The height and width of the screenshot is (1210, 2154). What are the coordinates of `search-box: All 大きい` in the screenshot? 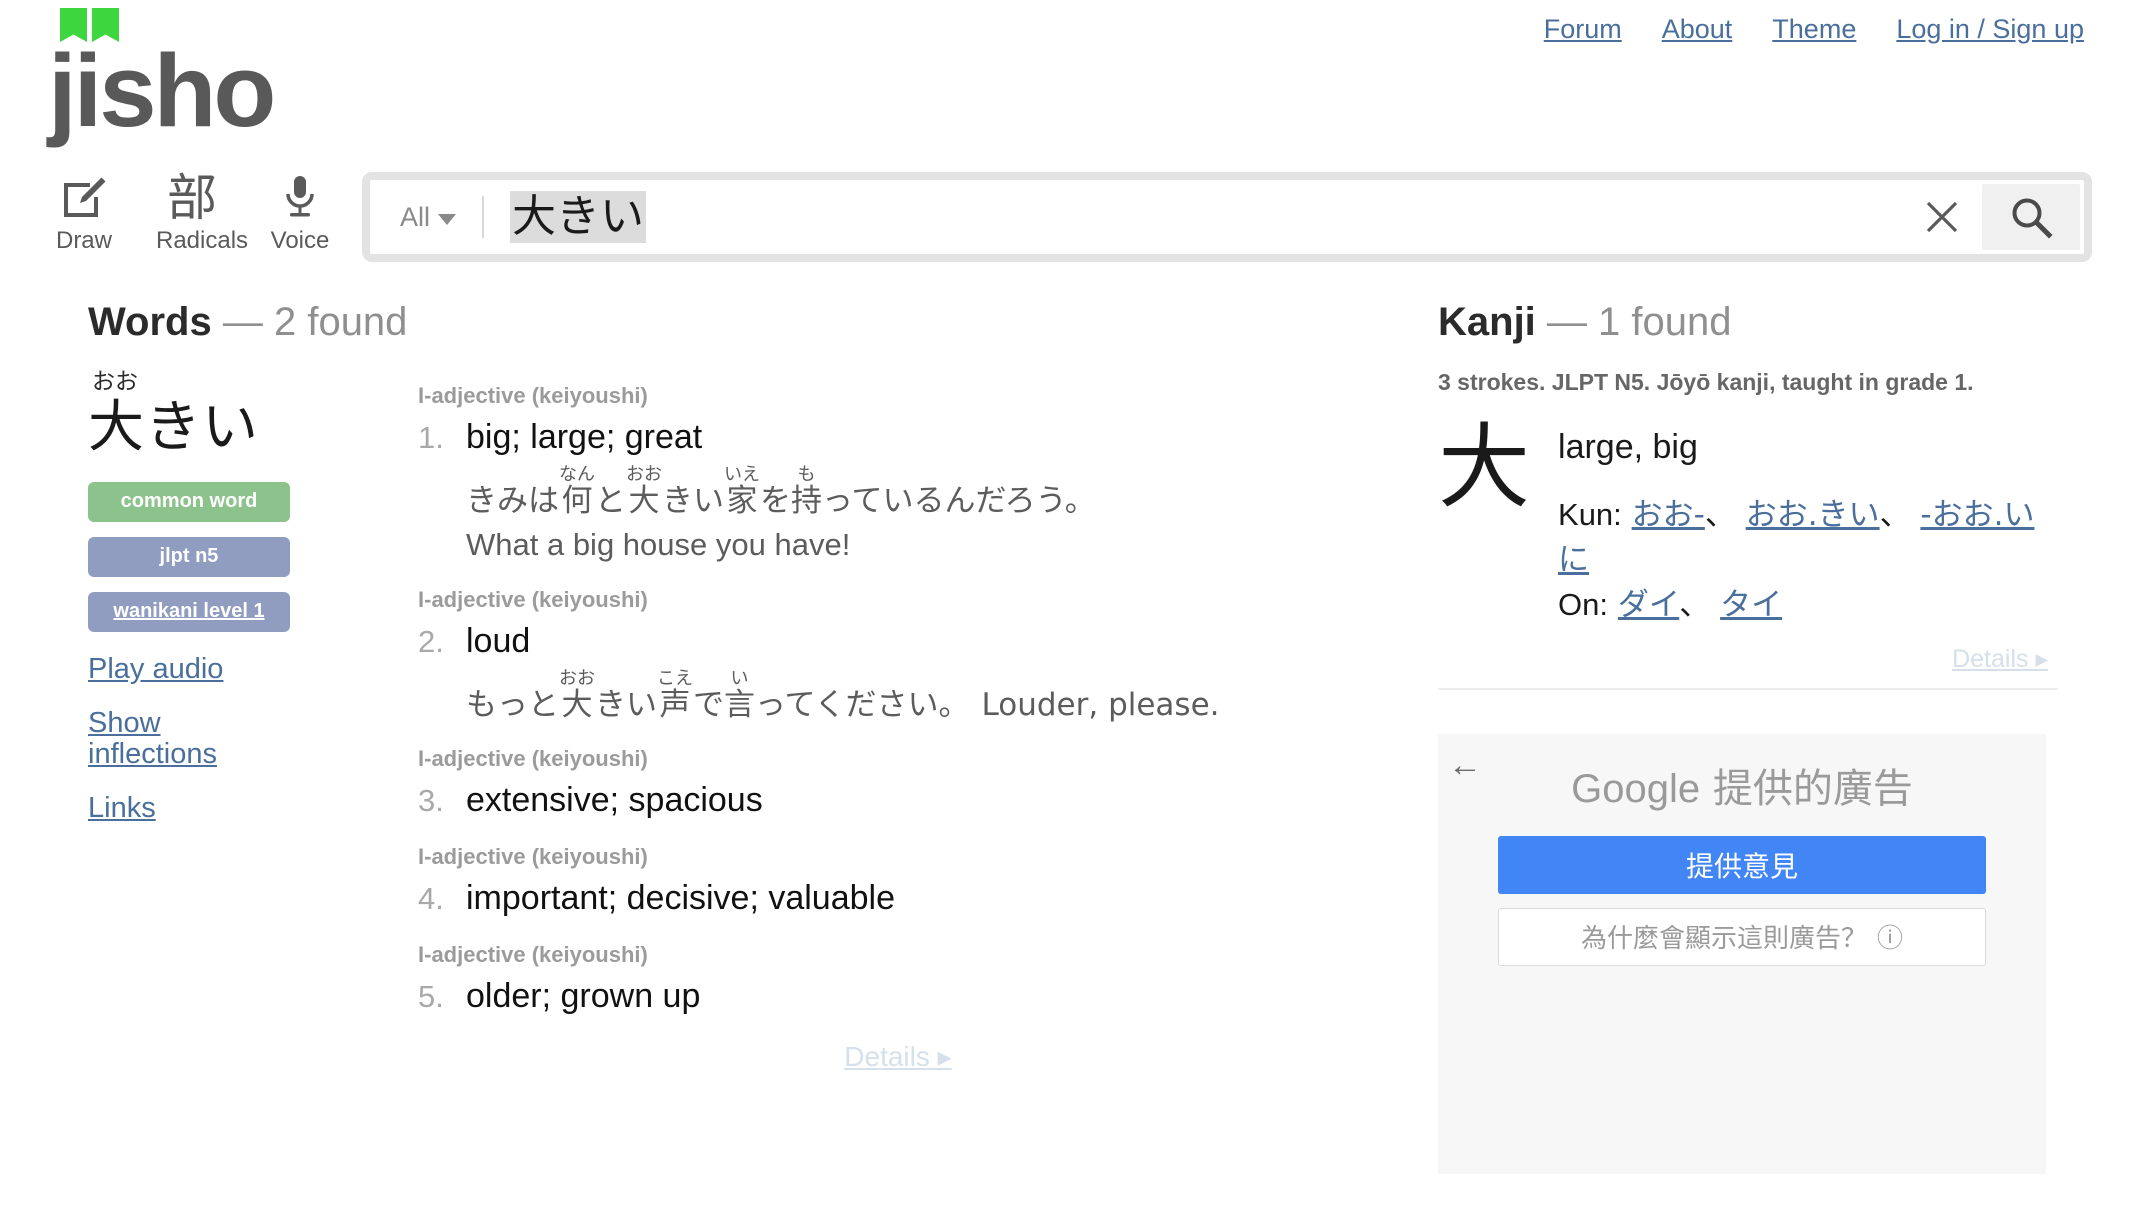 It's located at (1227, 217).